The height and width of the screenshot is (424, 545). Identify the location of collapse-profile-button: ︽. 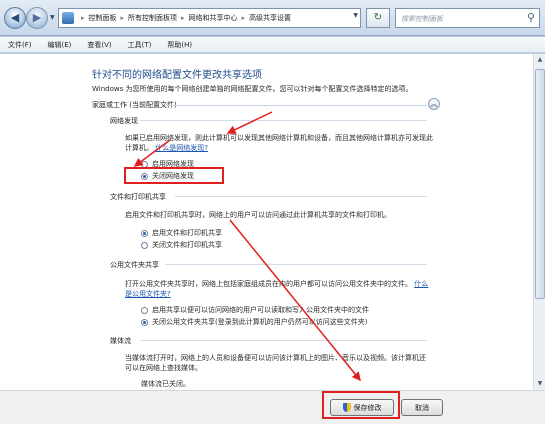
(434, 104).